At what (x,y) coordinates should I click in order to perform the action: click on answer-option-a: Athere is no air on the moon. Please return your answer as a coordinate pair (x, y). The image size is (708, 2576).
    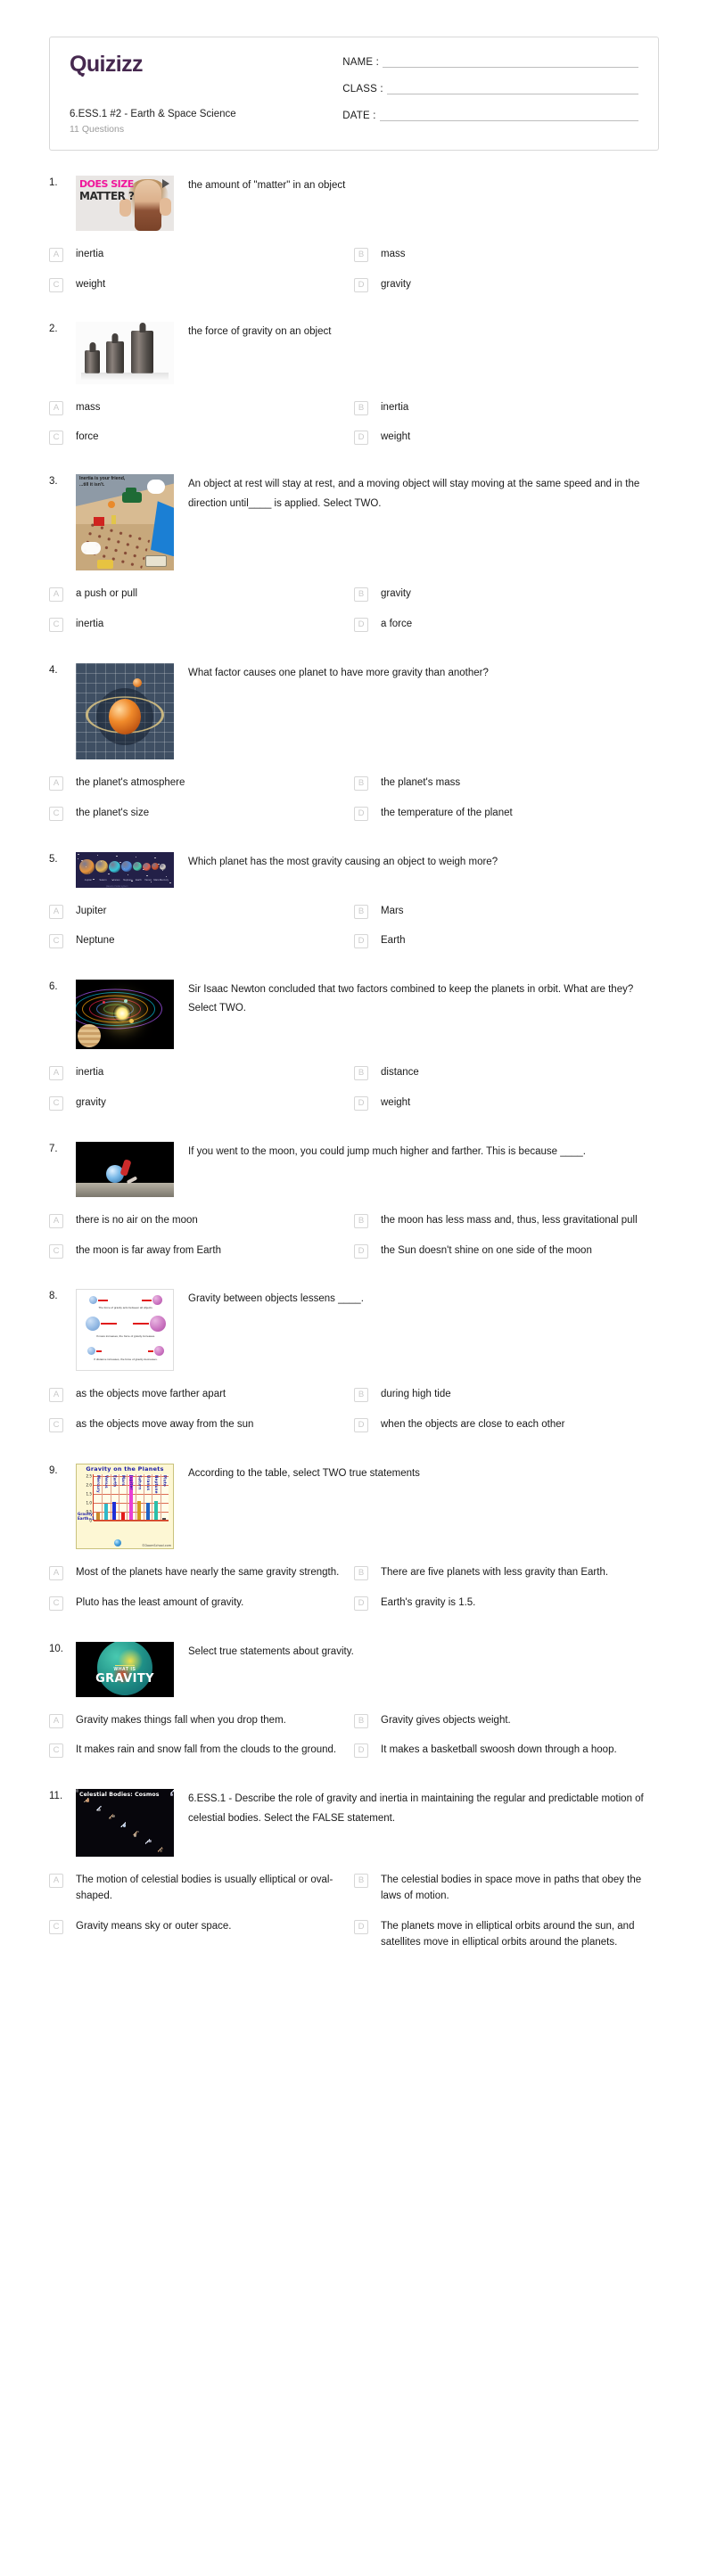
    Looking at the image, I should click on (202, 1221).